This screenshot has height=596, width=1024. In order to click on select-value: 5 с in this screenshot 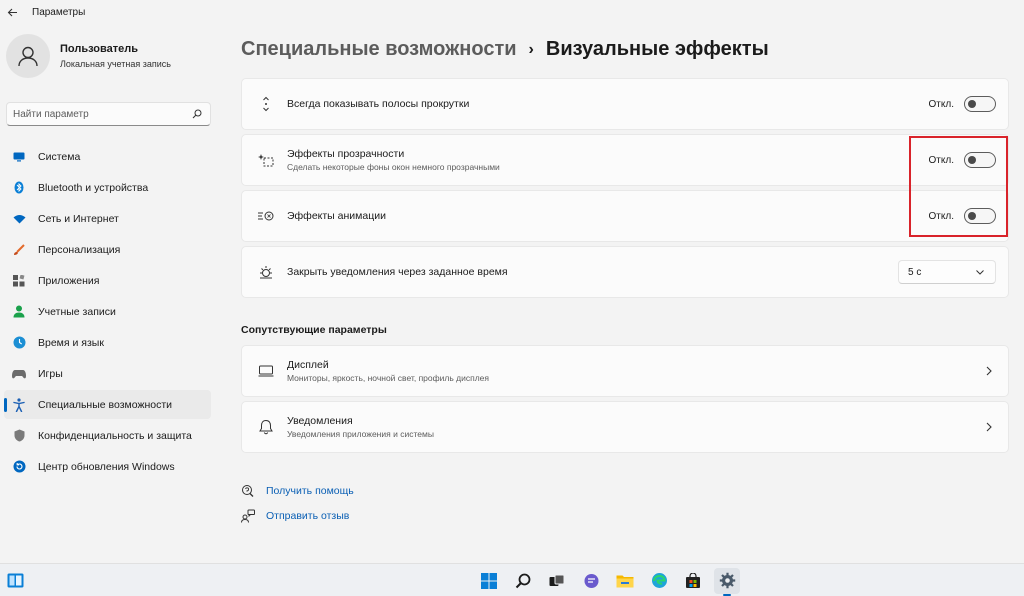, I will do `click(915, 272)`.